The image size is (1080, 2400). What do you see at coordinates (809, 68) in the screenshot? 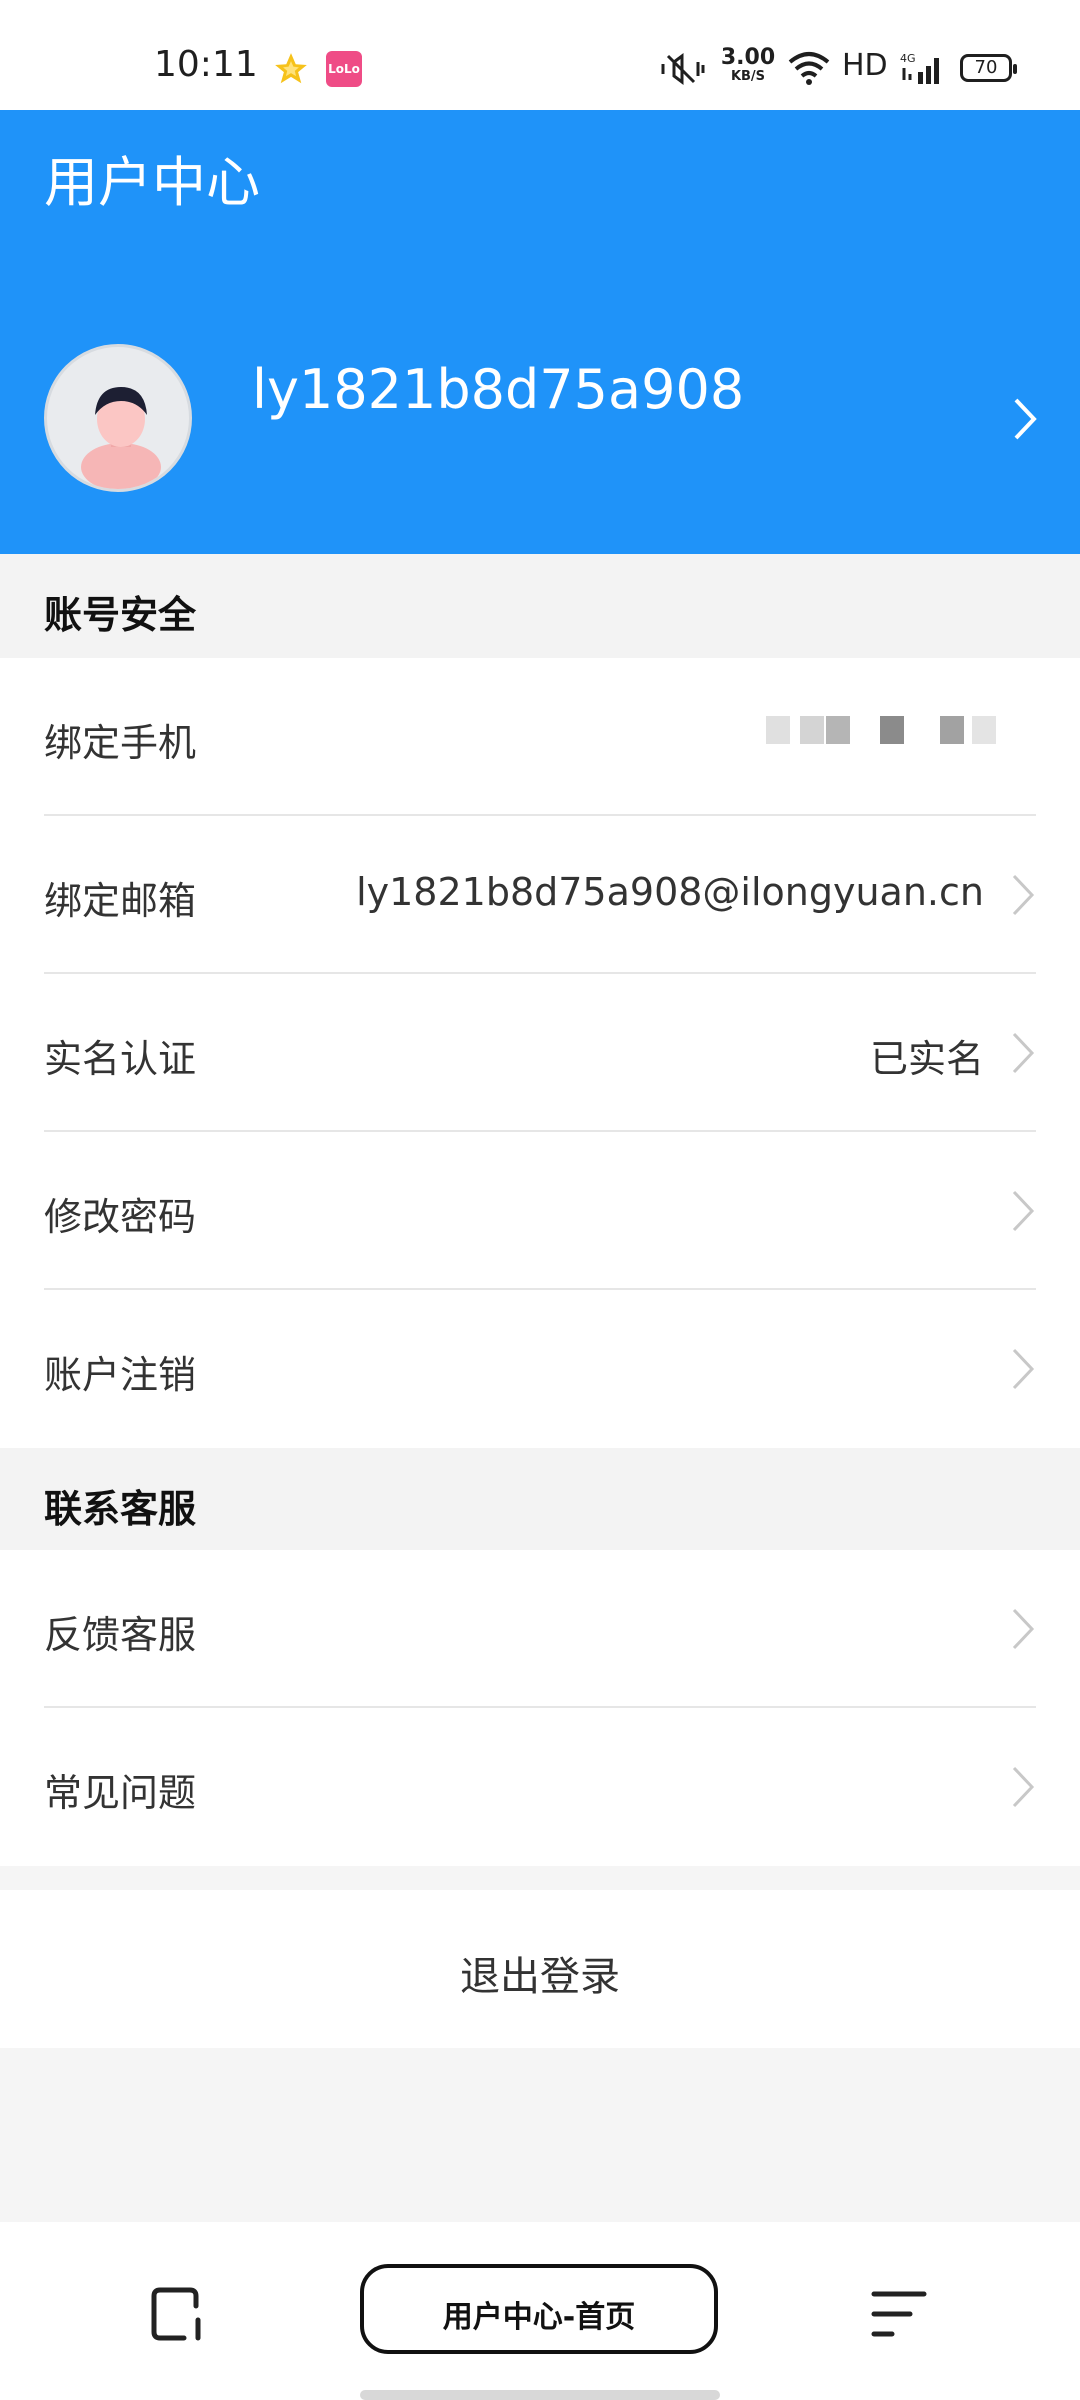
I see `wifi-icon` at bounding box center [809, 68].